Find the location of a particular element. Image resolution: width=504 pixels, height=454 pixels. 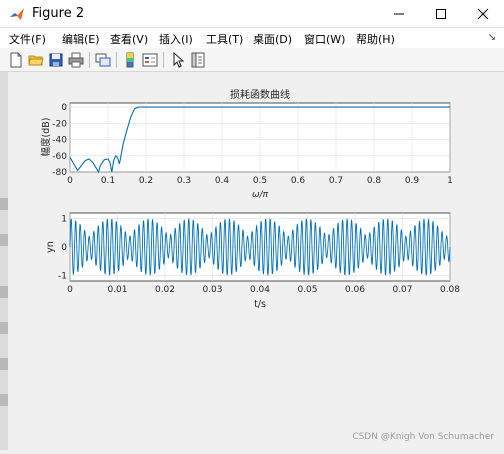

window-title: Figure 2 is located at coordinates (58, 13).